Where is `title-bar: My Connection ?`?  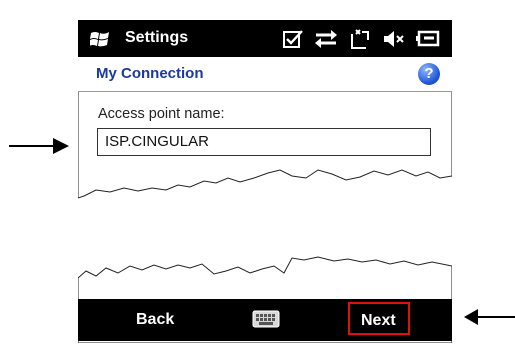 title-bar: My Connection ? is located at coordinates (265, 74).